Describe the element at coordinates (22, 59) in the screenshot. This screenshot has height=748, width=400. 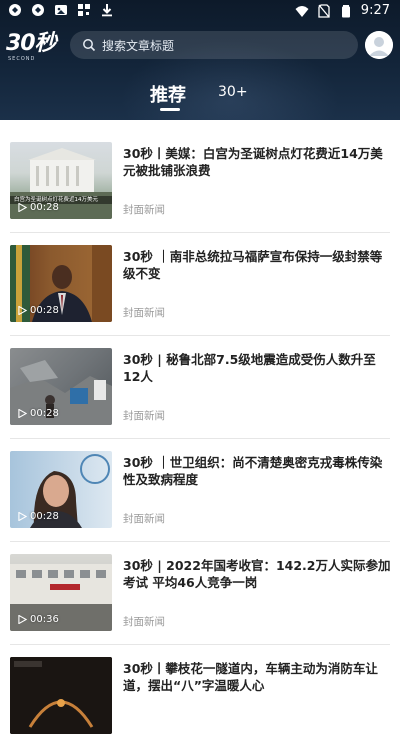
I see `logo-subtext: SECOND` at that location.